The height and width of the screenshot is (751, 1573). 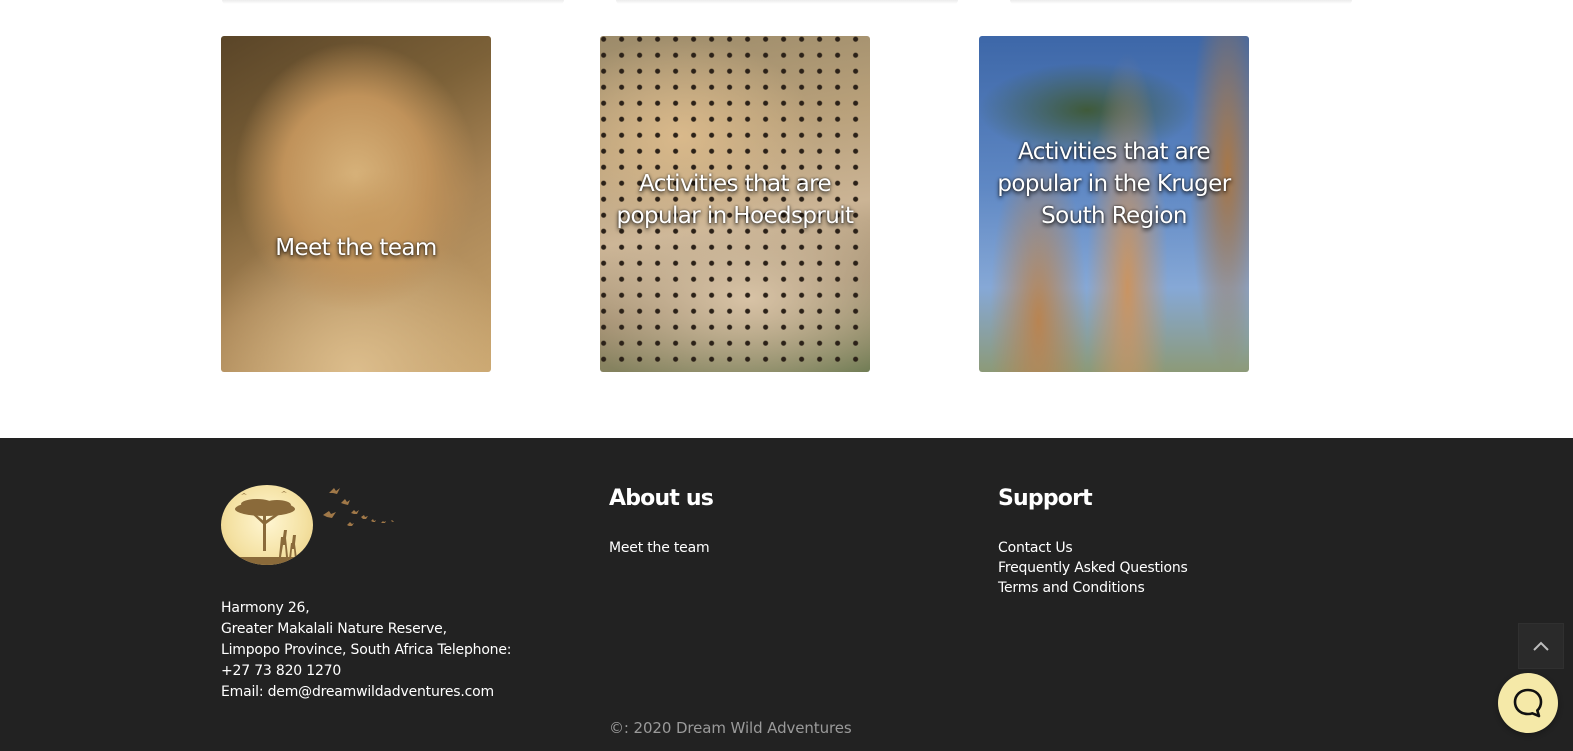 What do you see at coordinates (1093, 548) in the screenshot?
I see `footer-link-contact-us: Contact Us` at bounding box center [1093, 548].